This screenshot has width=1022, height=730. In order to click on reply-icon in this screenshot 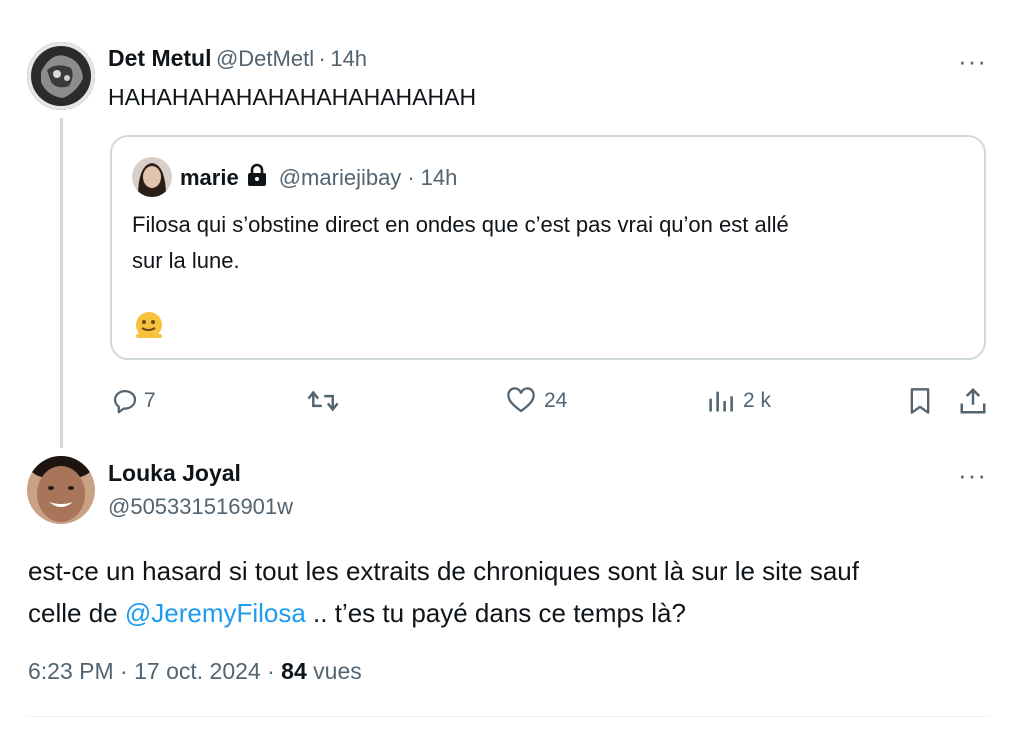, I will do `click(125, 401)`.